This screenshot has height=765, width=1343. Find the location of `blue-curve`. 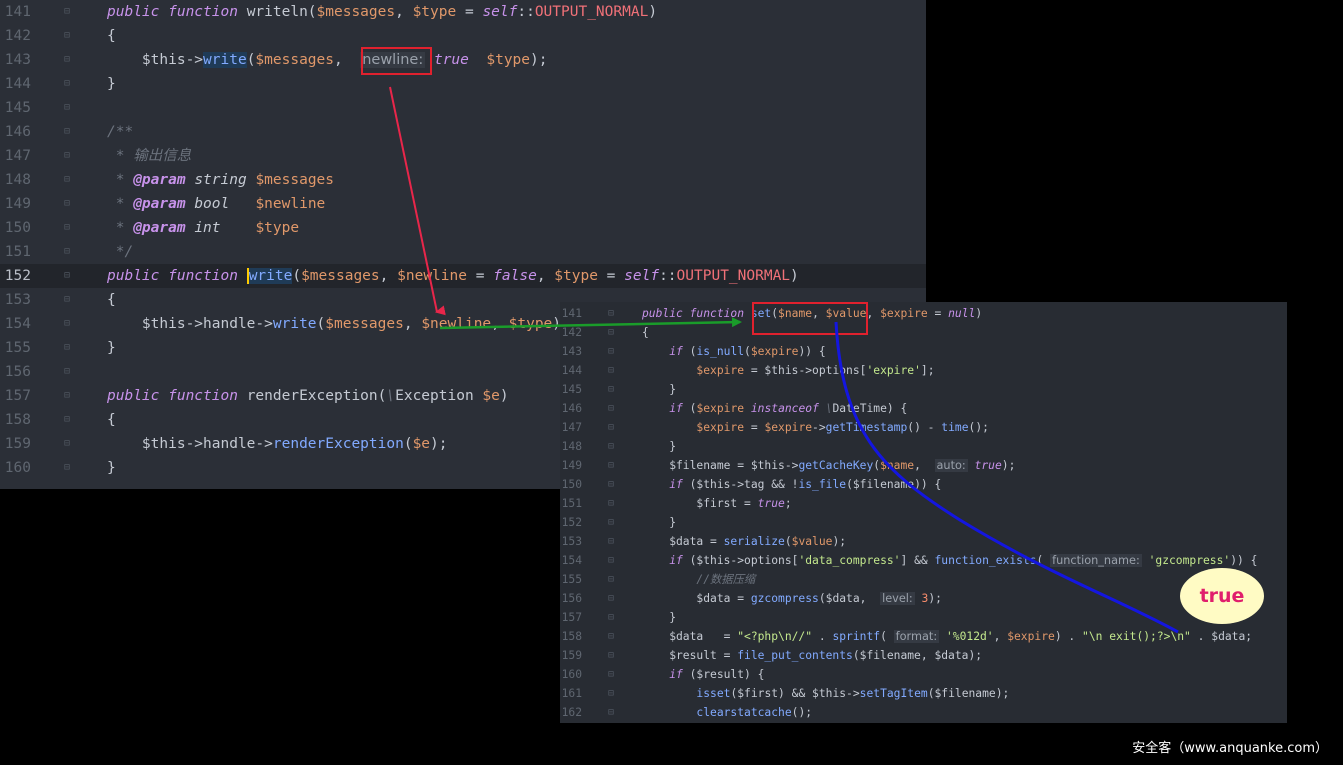

blue-curve is located at coordinates (1006, 477).